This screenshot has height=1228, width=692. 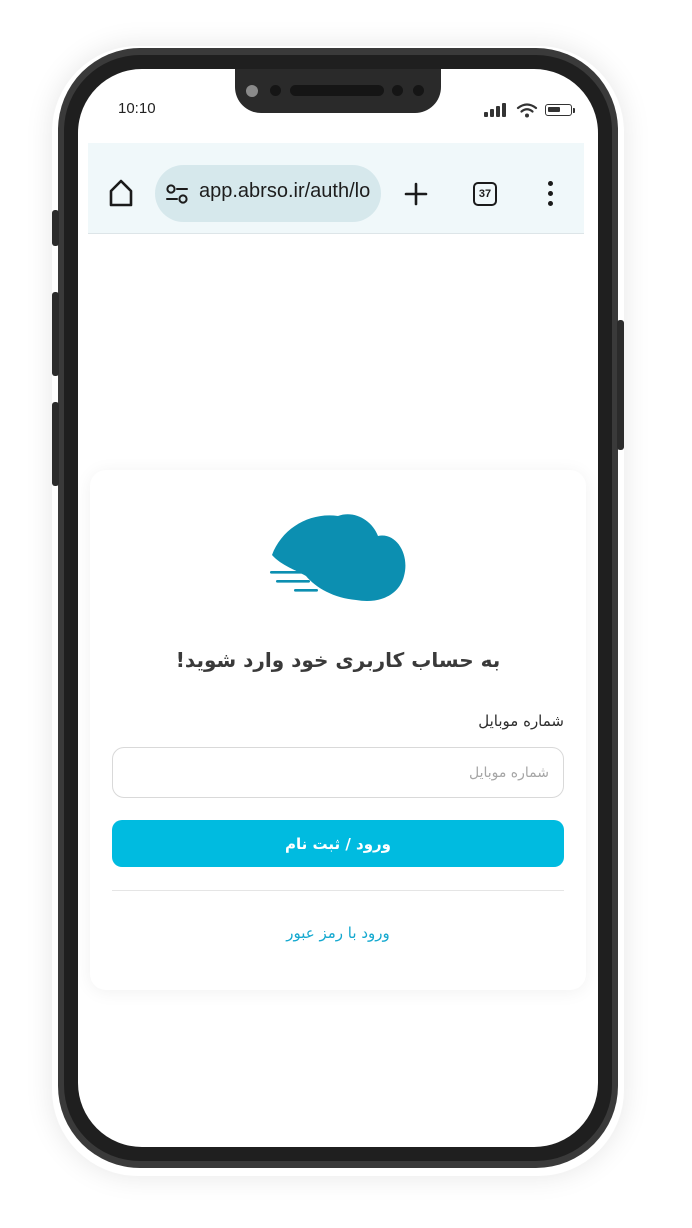 What do you see at coordinates (55, 228) in the screenshot?
I see `mute-switch` at bounding box center [55, 228].